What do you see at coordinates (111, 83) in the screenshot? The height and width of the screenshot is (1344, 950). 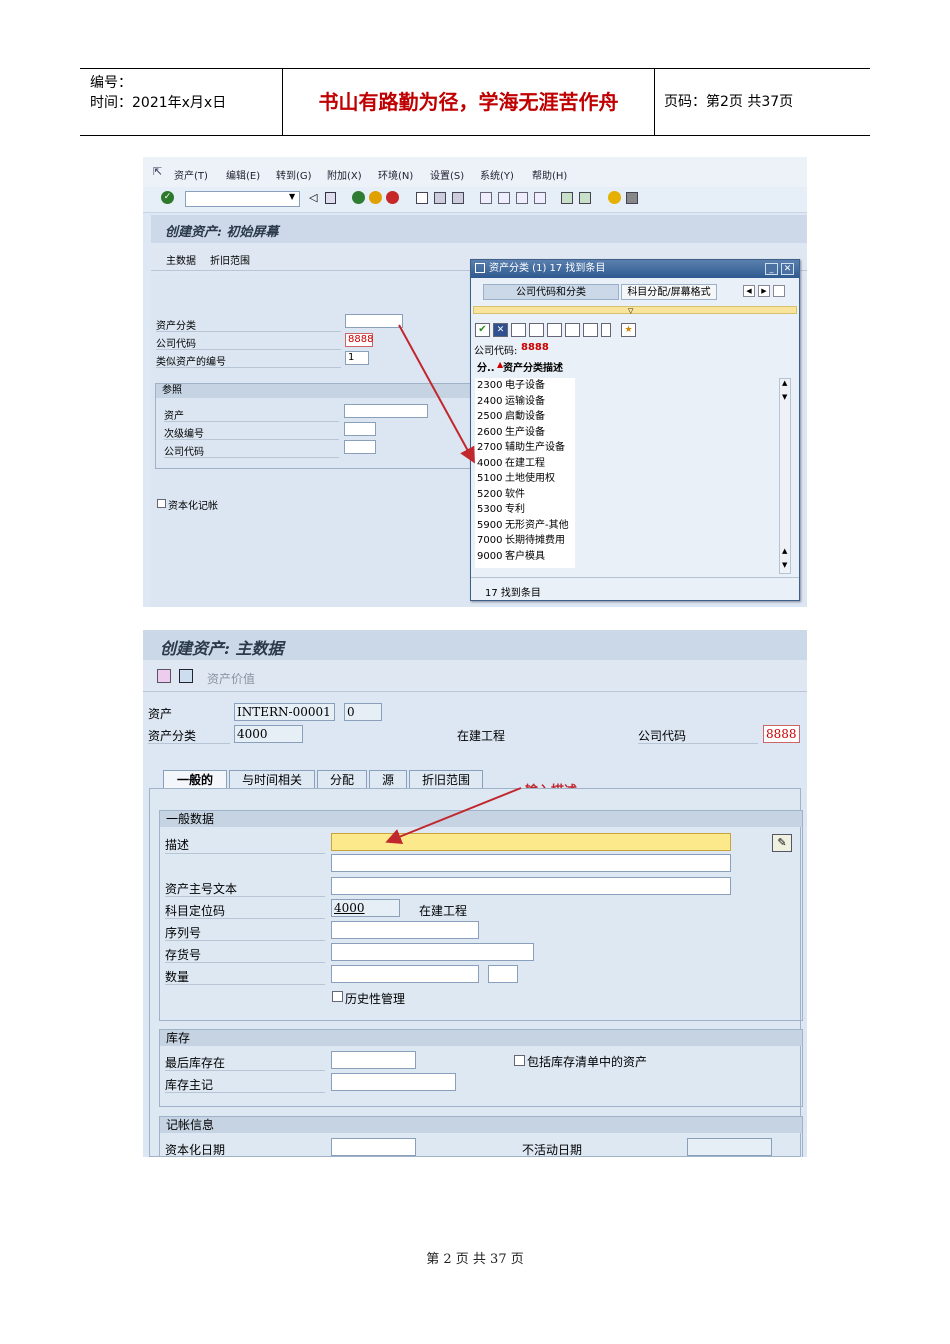 I see `number-label: 编号：` at bounding box center [111, 83].